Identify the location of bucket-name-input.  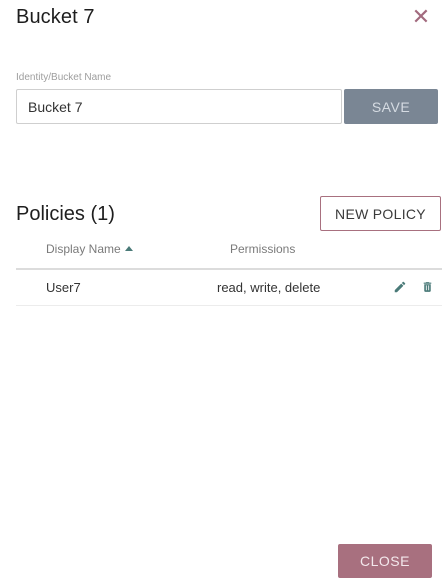
(179, 106).